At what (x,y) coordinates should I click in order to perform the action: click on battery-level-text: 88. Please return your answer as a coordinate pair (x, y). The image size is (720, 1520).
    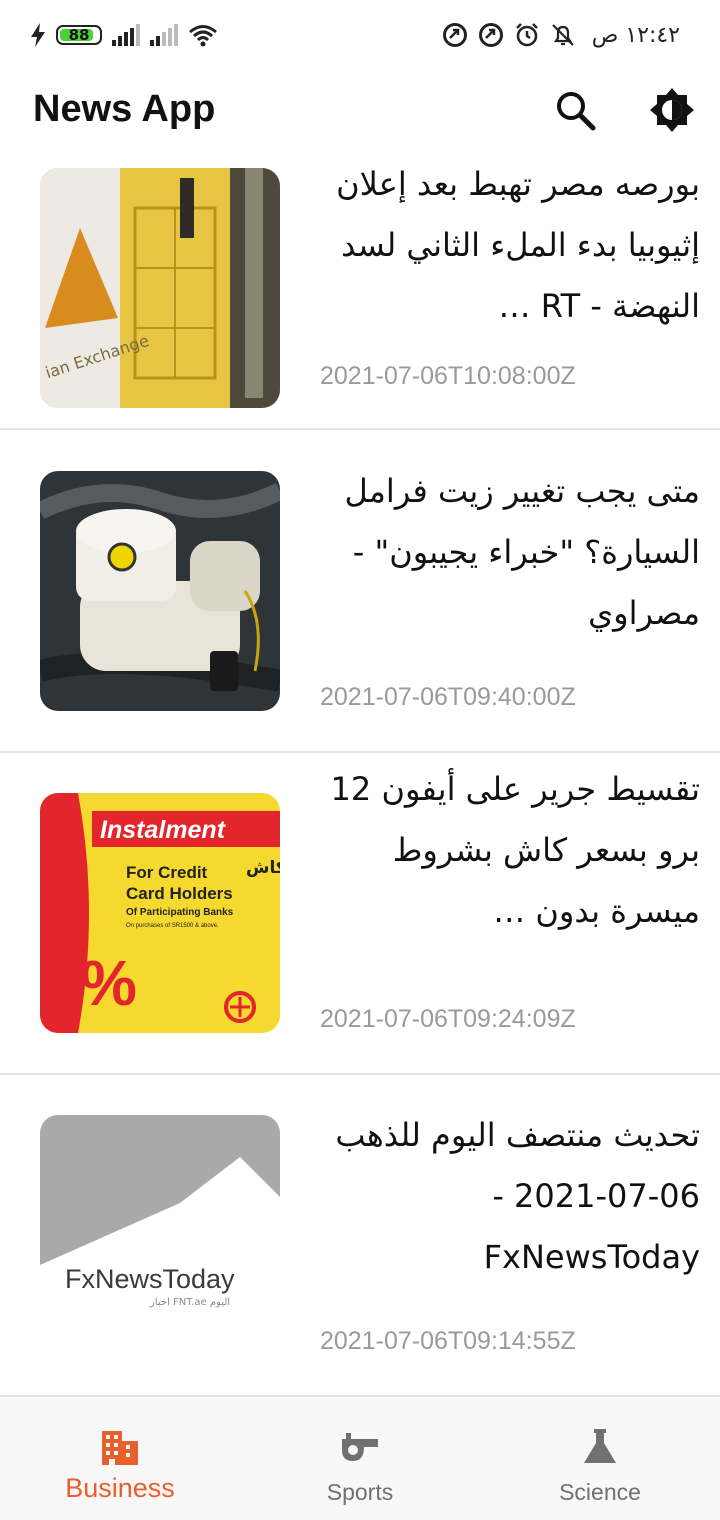
    Looking at the image, I should click on (79, 35).